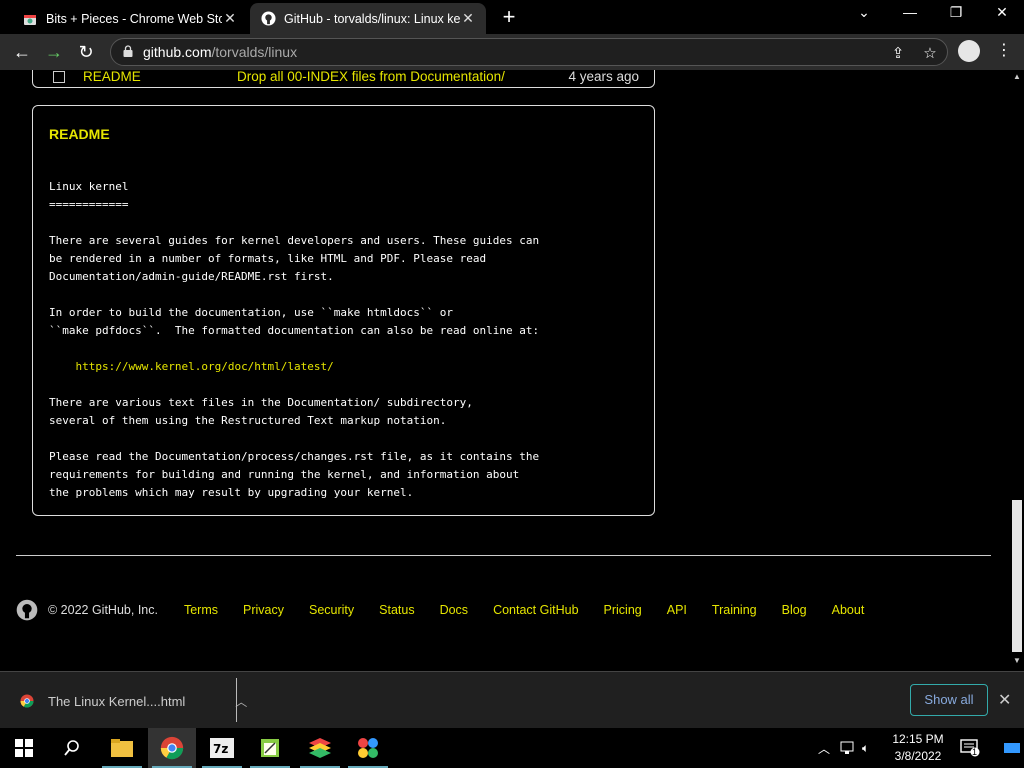 The image size is (1024, 768). I want to click on footer-link-contact: Contact GitHub, so click(535, 610).